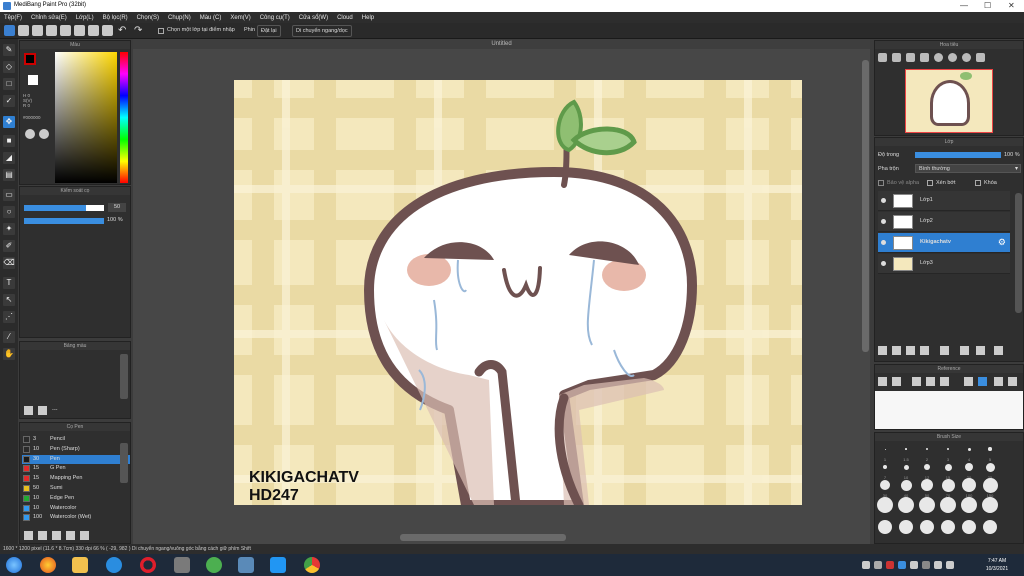 The width and height of the screenshot is (1024, 576). What do you see at coordinates (211, 18) in the screenshot?
I see `menu-color: Màu (C)` at bounding box center [211, 18].